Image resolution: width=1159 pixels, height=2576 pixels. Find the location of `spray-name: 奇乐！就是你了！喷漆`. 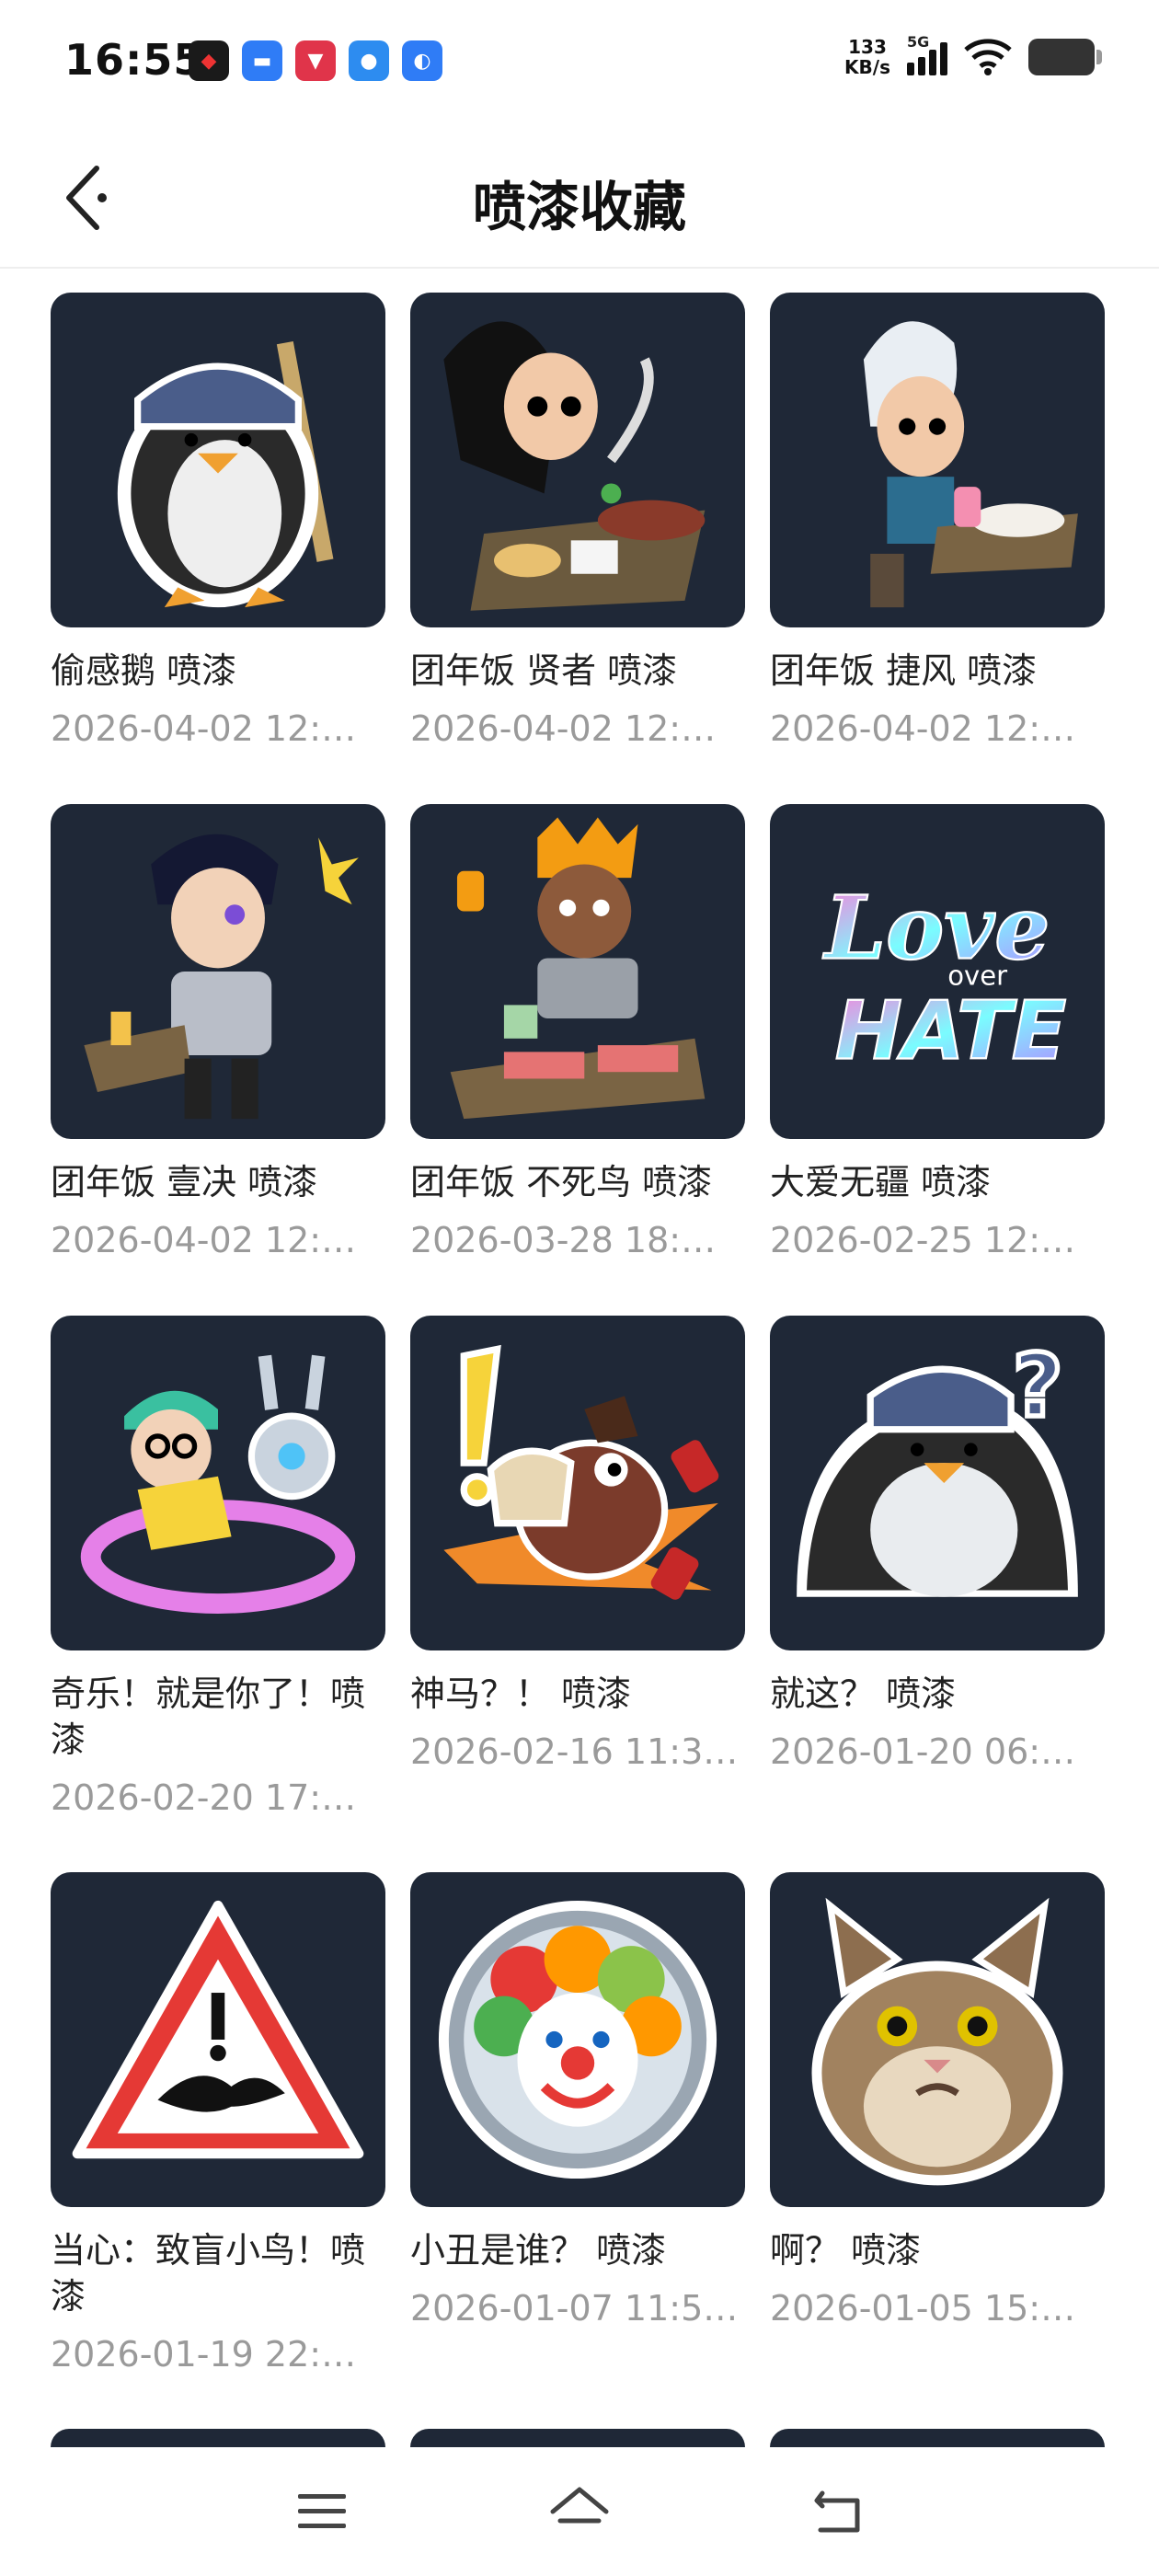

spray-name: 奇乐！就是你了！喷漆 is located at coordinates (208, 1716).